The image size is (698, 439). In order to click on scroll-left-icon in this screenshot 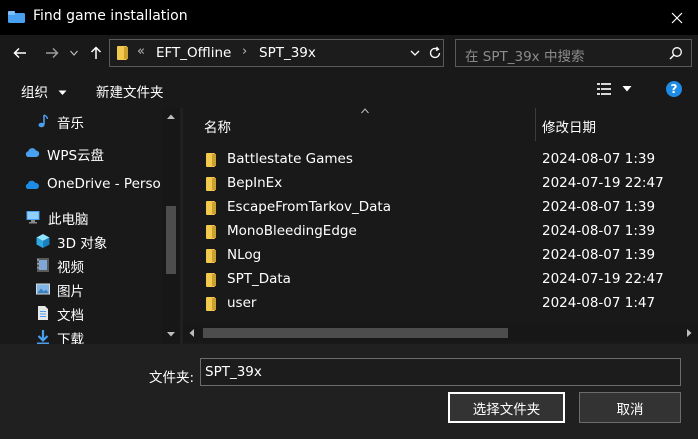, I will do `click(192, 333)`.